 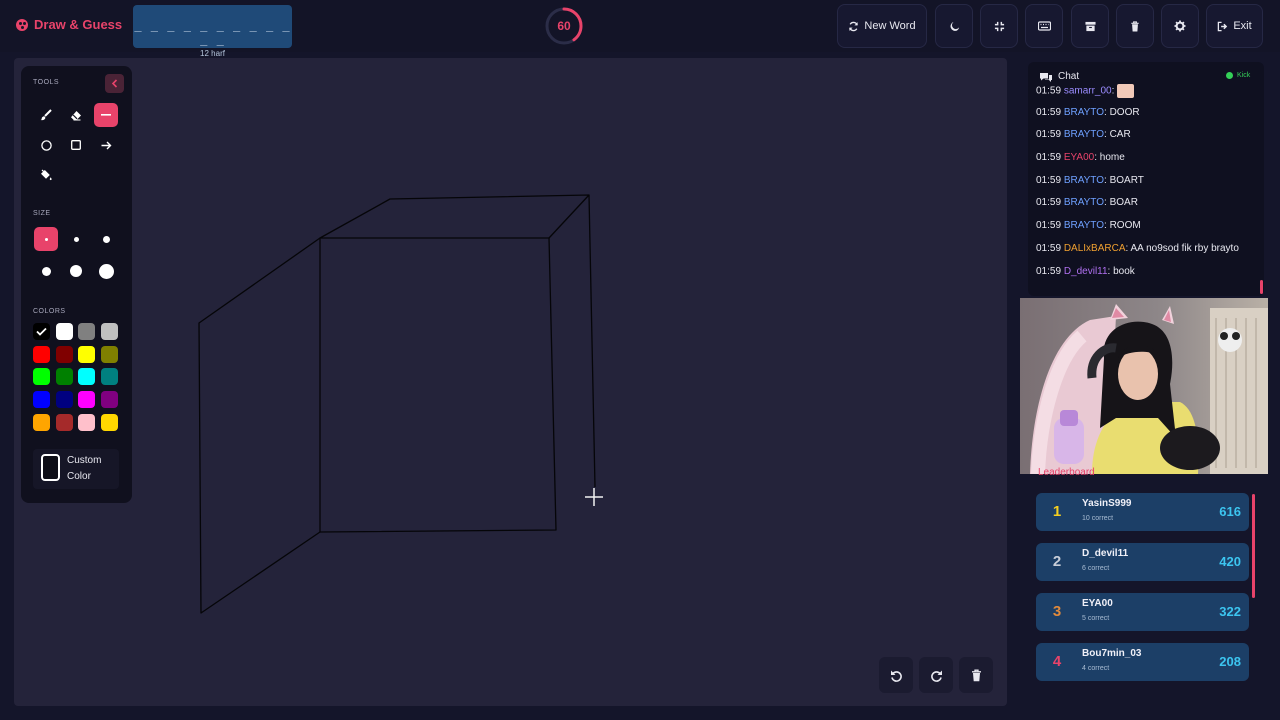 I want to click on paintbrush-icon, so click(x=46, y=115).